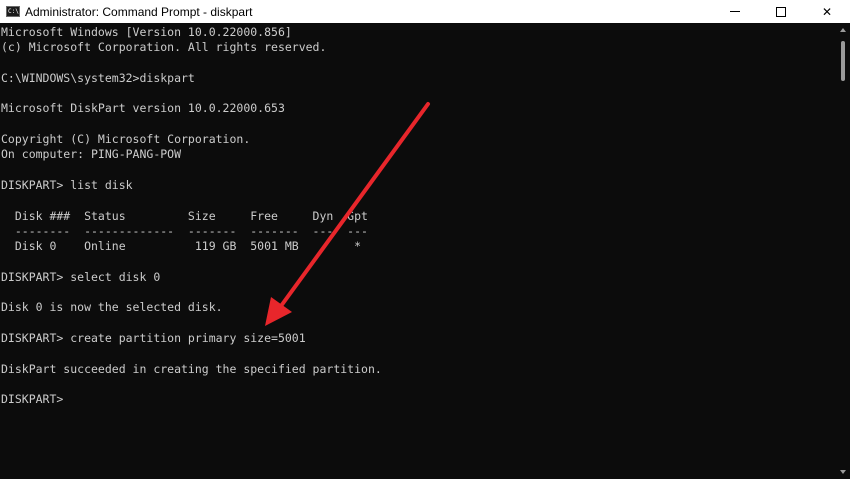 The width and height of the screenshot is (850, 479). I want to click on window-title: Administrator: Command Prompt - diskpart, so click(139, 11).